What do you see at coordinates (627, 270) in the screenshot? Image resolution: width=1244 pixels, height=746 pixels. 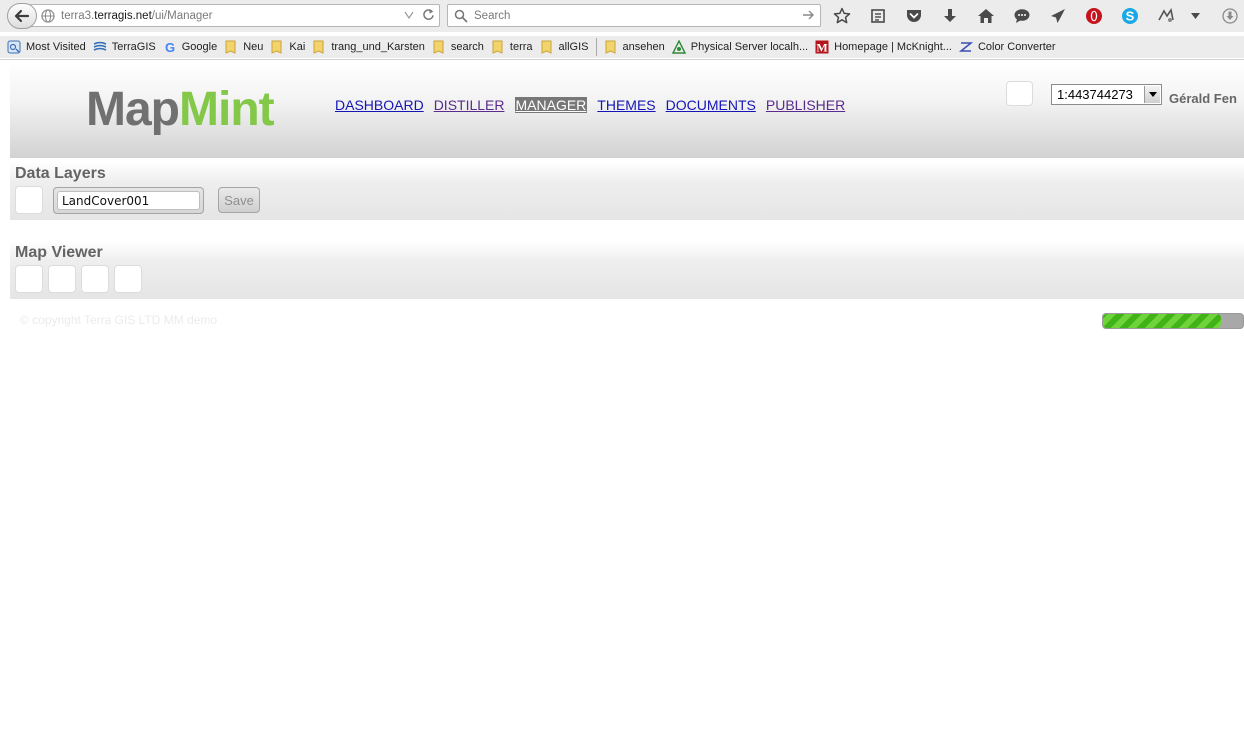 I see `map-viewer-panel: Map Viewer` at bounding box center [627, 270].